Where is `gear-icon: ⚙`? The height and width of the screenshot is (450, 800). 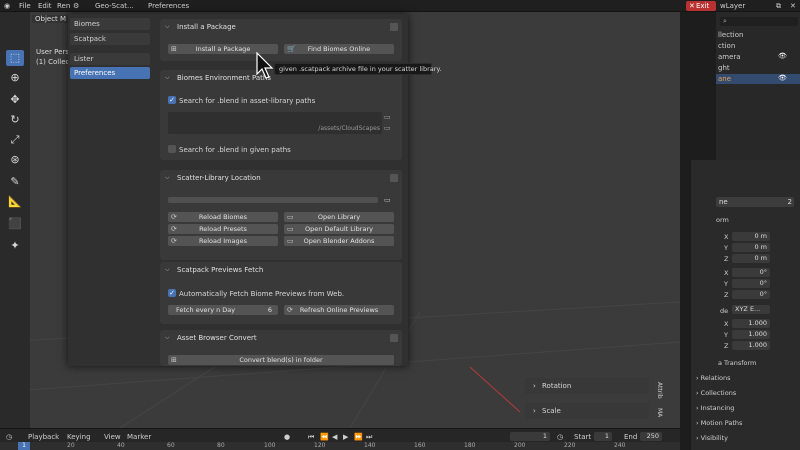 gear-icon: ⚙ is located at coordinates (76, 6).